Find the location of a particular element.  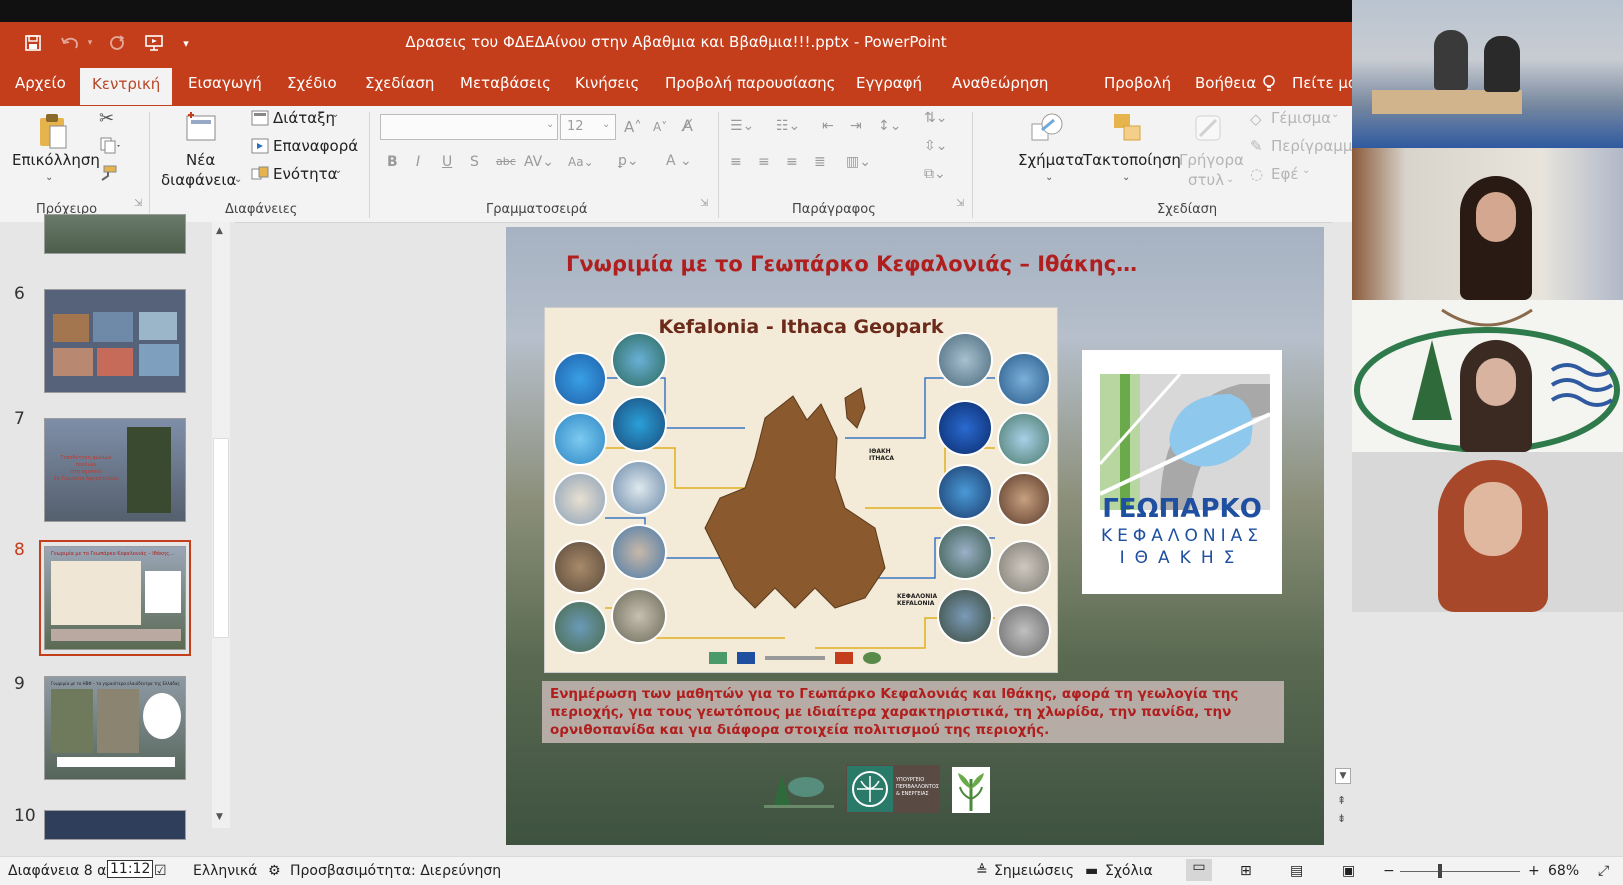

smartart-icon: ⧉⌄ is located at coordinates (935, 174).